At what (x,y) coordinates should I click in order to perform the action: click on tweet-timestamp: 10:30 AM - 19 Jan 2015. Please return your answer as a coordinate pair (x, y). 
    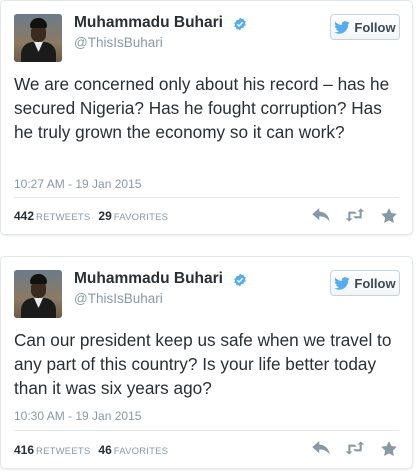
    Looking at the image, I should click on (77, 416).